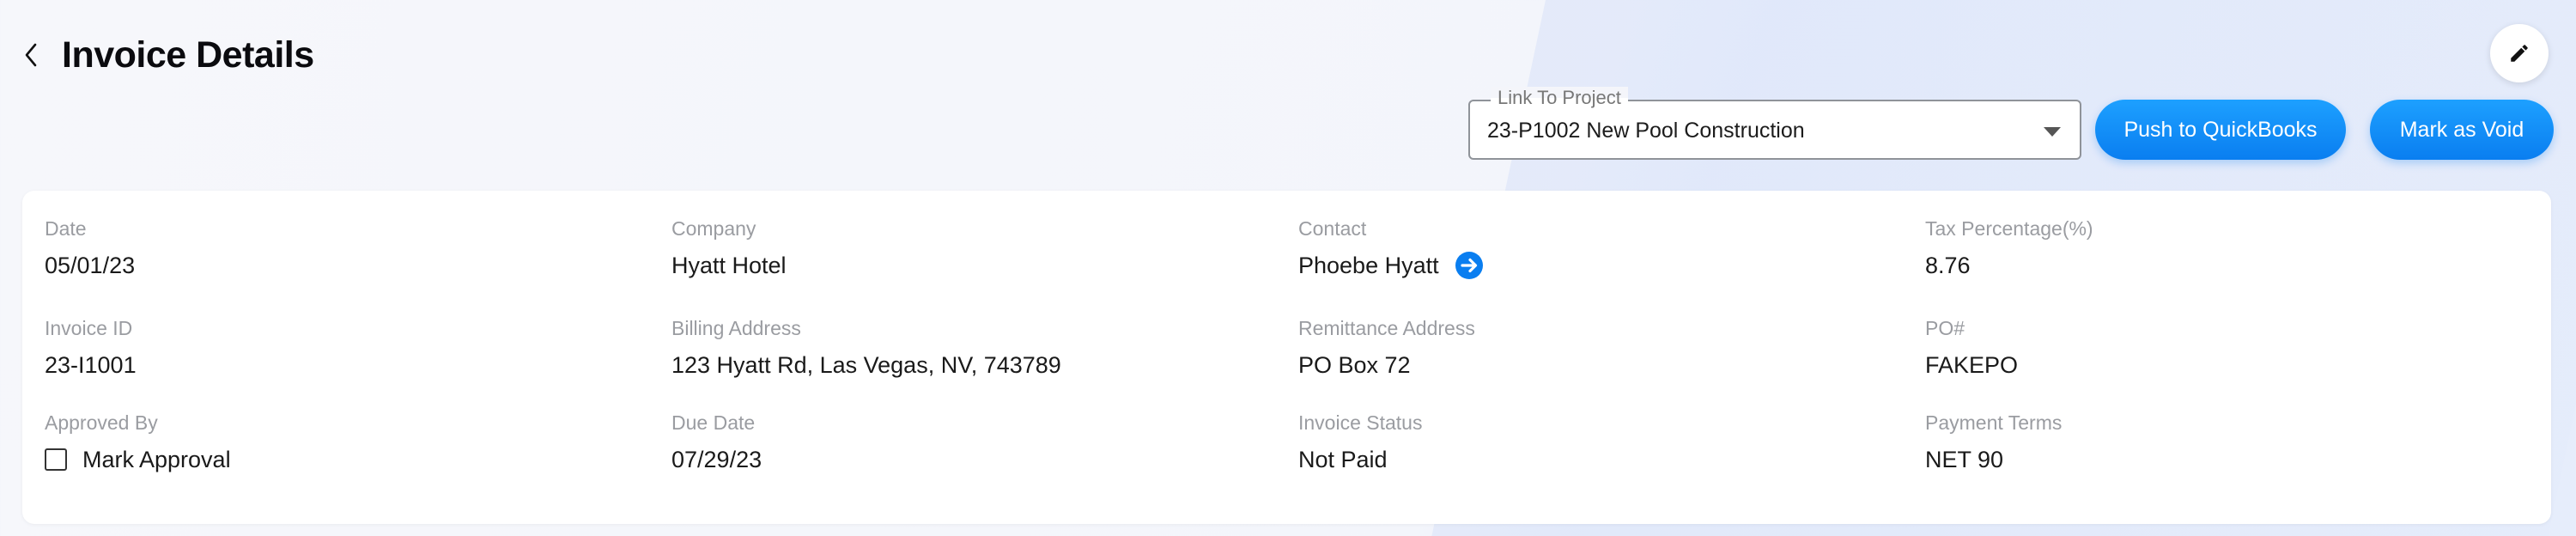  What do you see at coordinates (1360, 422) in the screenshot?
I see `invoice-status-label: Invoice Status` at bounding box center [1360, 422].